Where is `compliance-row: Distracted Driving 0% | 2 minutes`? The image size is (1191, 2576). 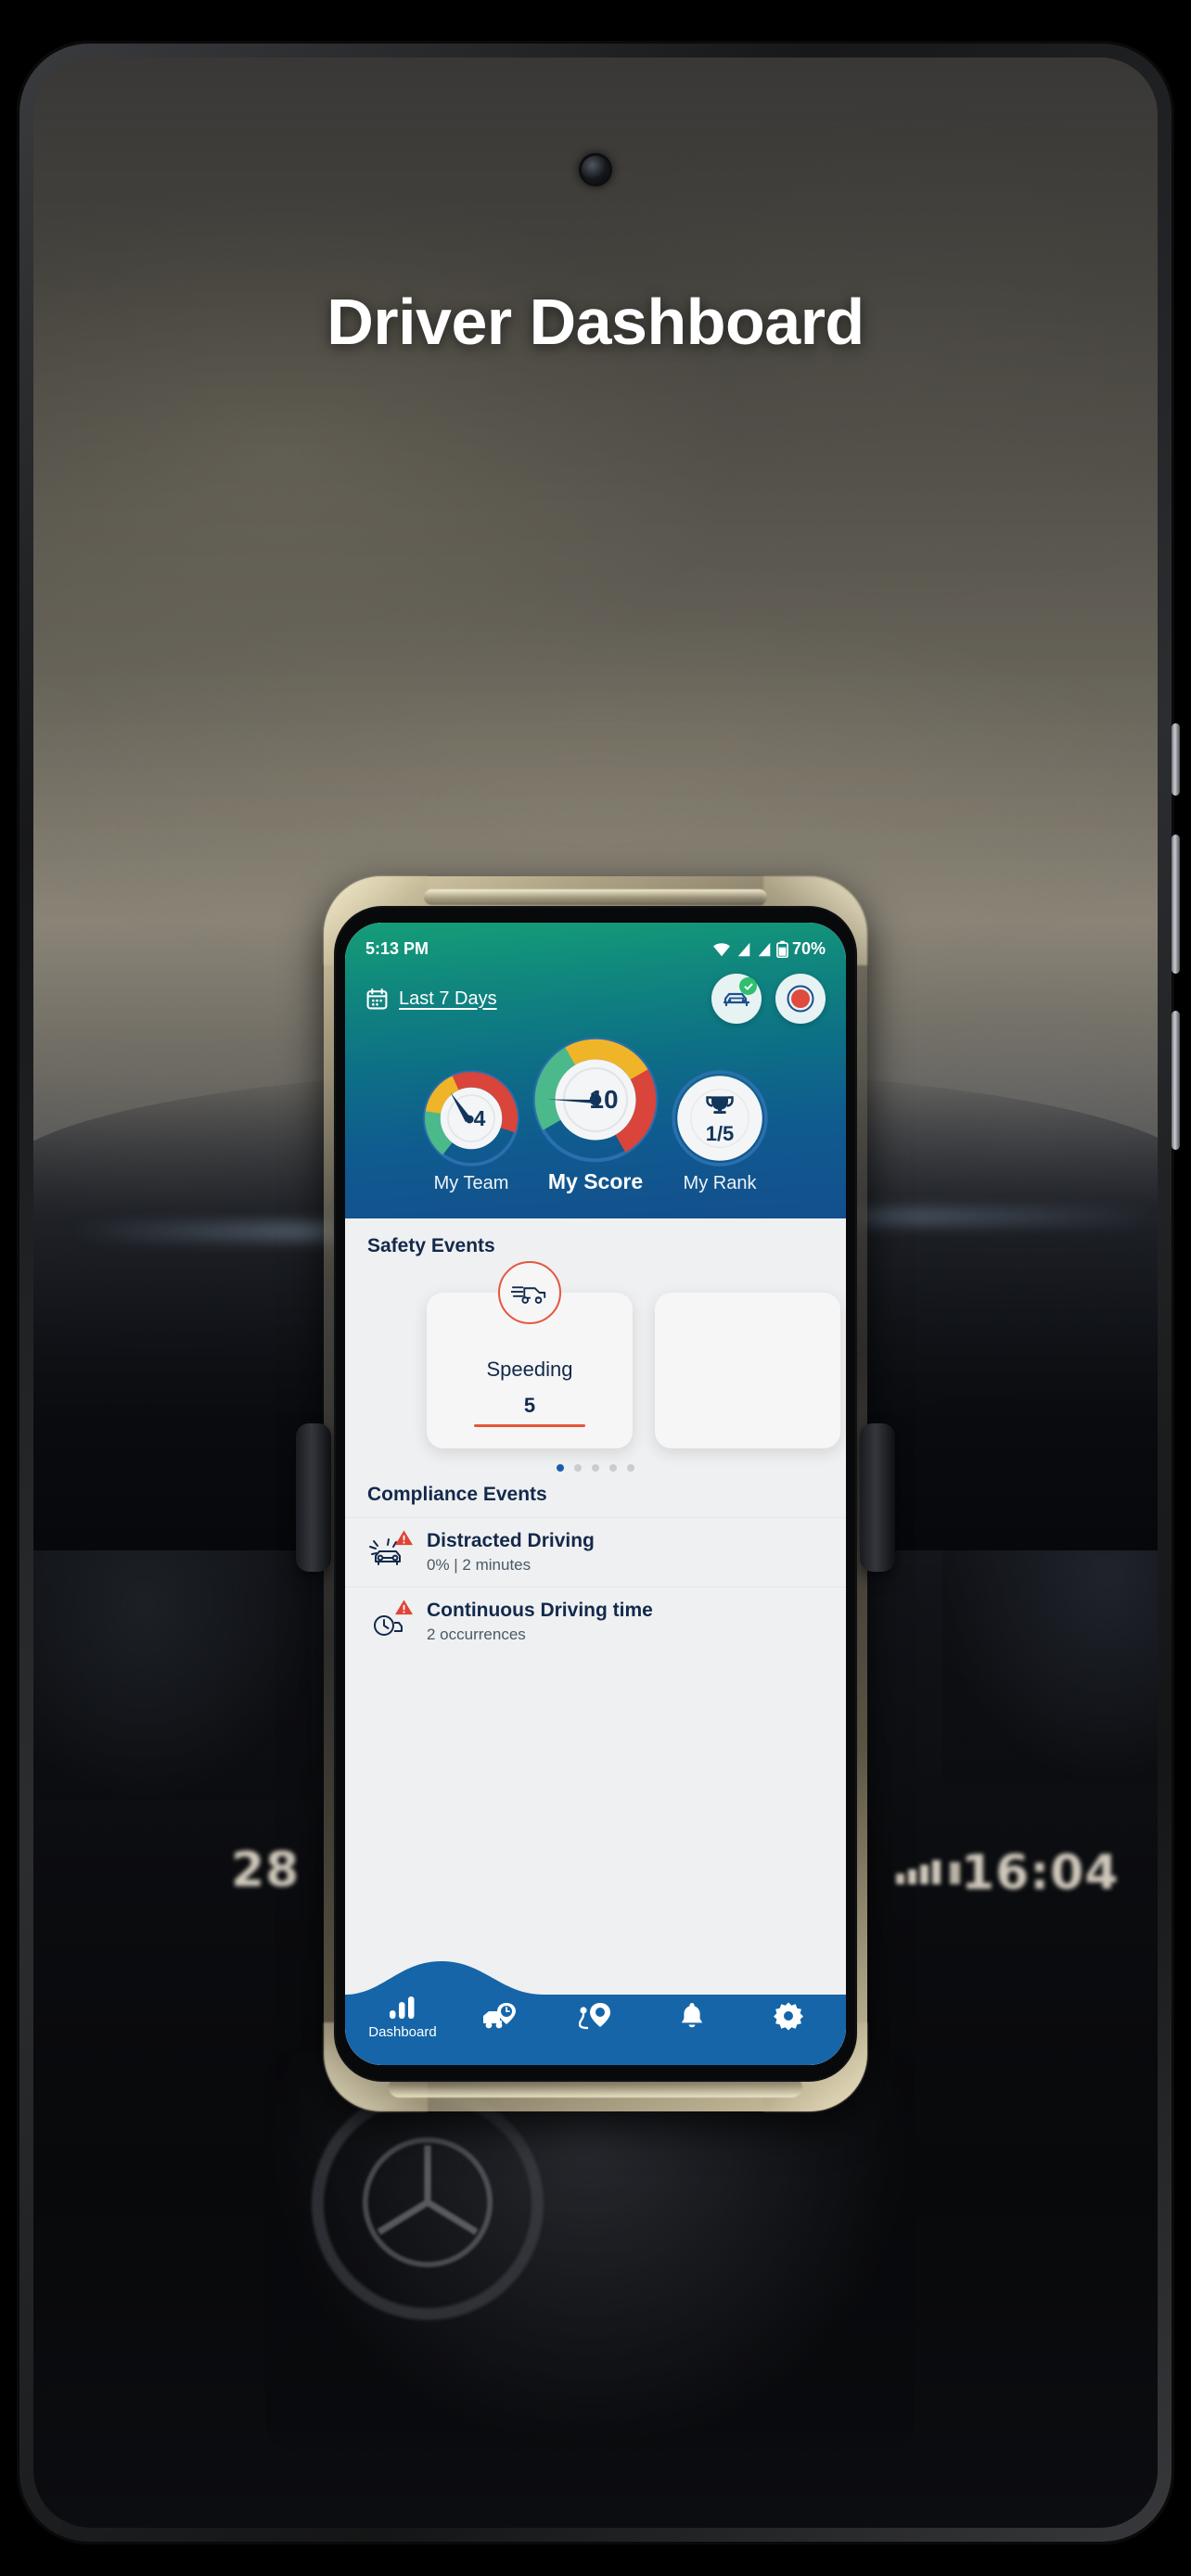 compliance-row: Distracted Driving 0% | 2 minutes is located at coordinates (595, 1552).